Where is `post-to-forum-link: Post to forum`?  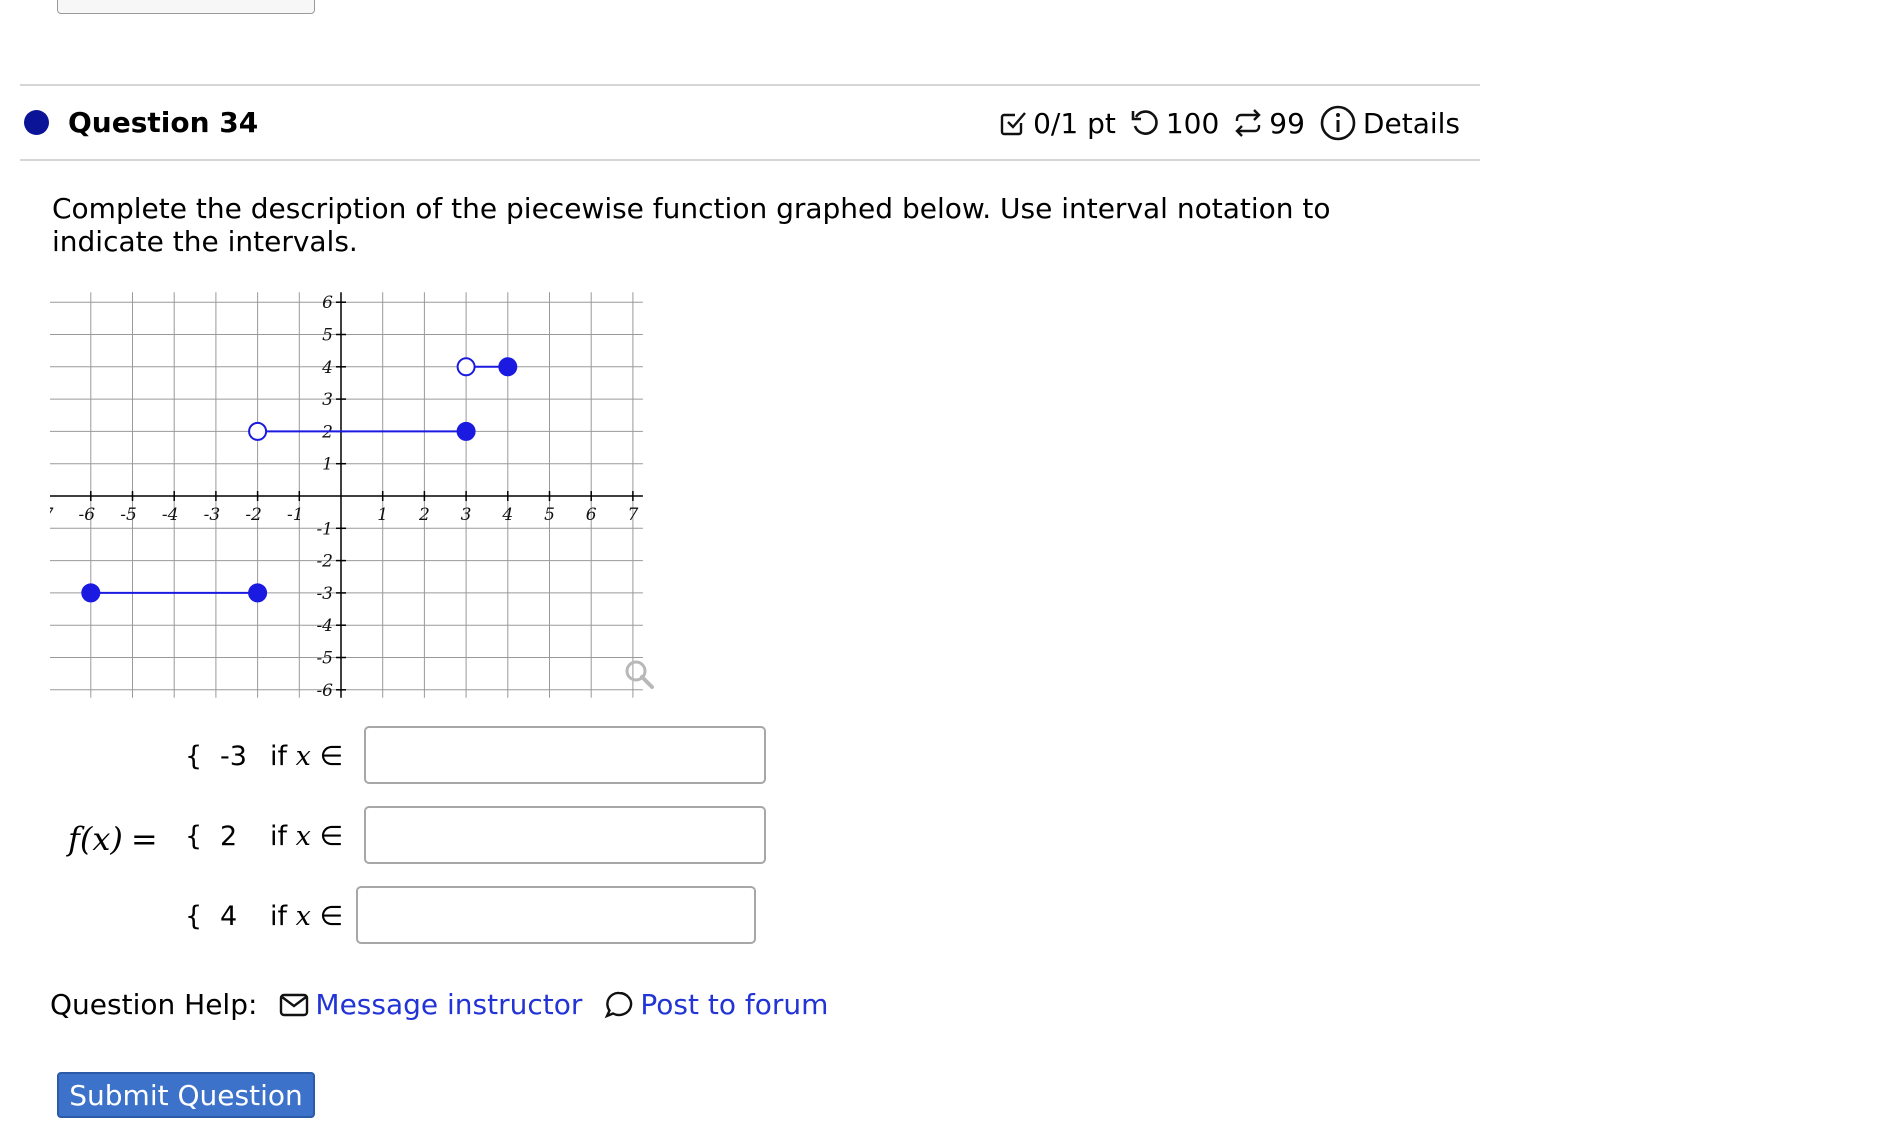 post-to-forum-link: Post to forum is located at coordinates (716, 1004).